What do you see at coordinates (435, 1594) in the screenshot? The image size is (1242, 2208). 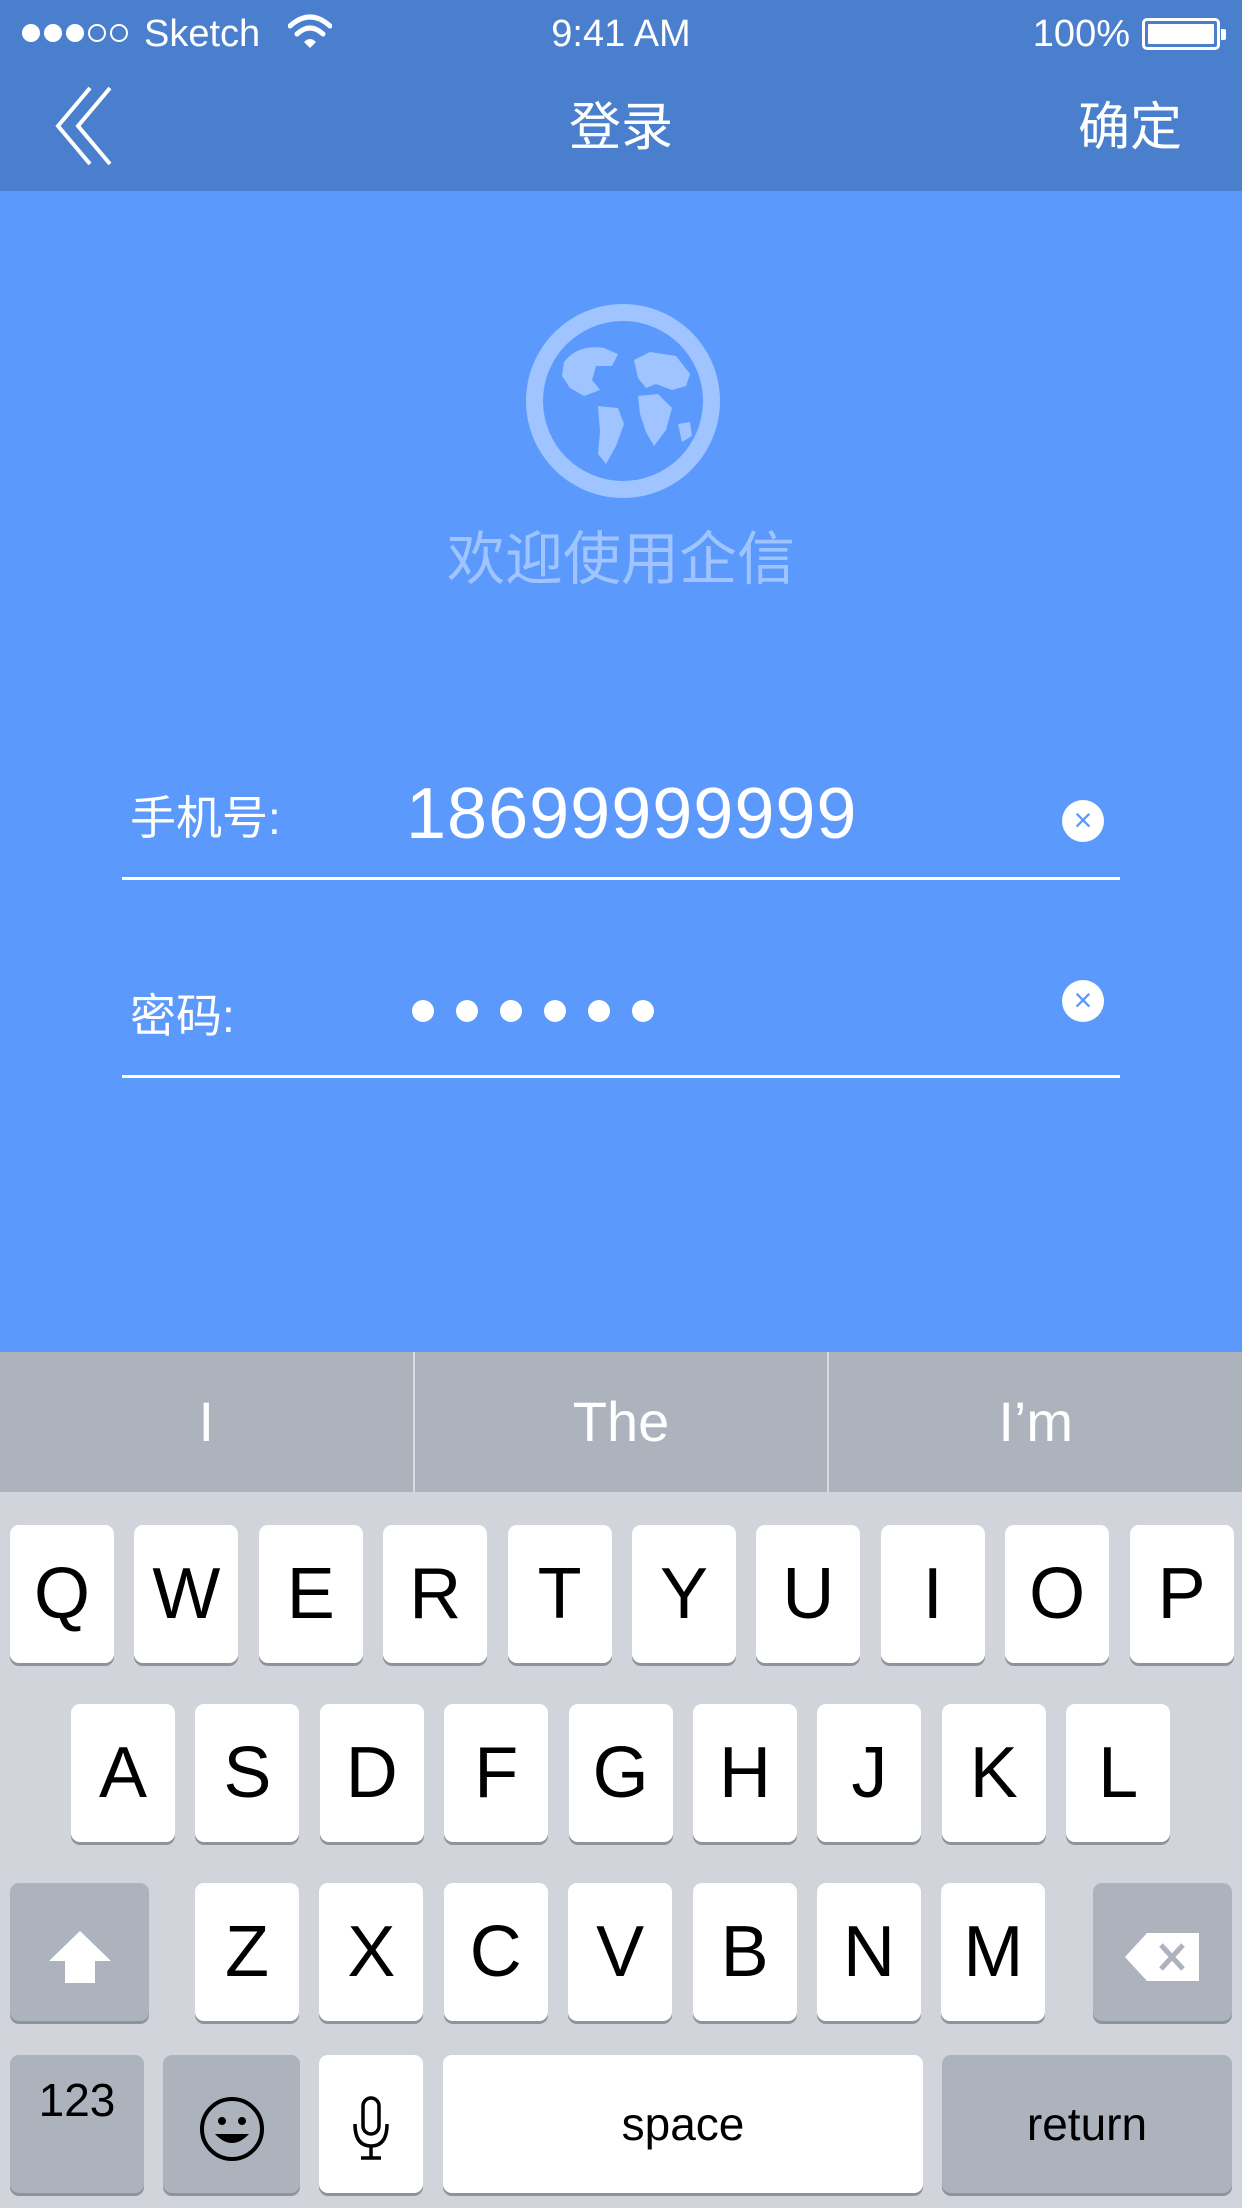 I see `key-r: R` at bounding box center [435, 1594].